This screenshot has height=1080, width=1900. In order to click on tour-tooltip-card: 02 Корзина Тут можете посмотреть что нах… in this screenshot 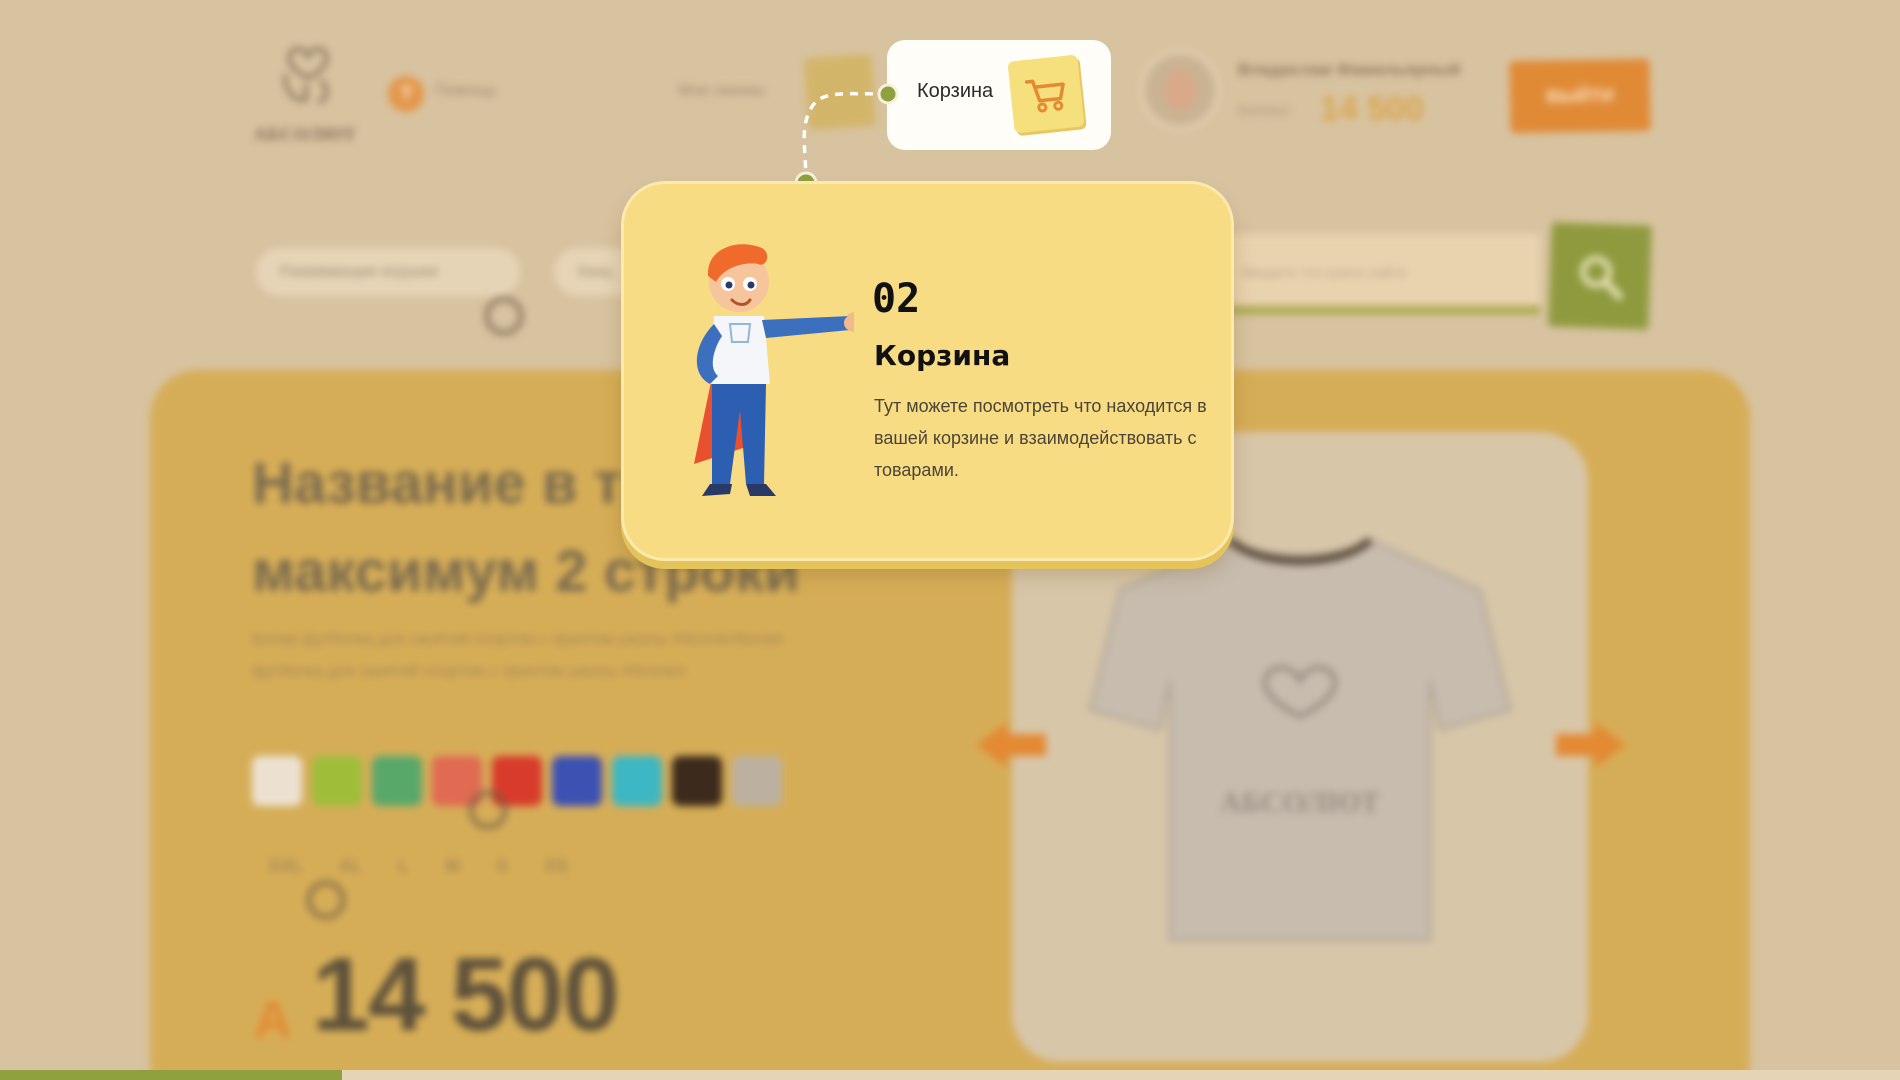, I will do `click(927, 371)`.